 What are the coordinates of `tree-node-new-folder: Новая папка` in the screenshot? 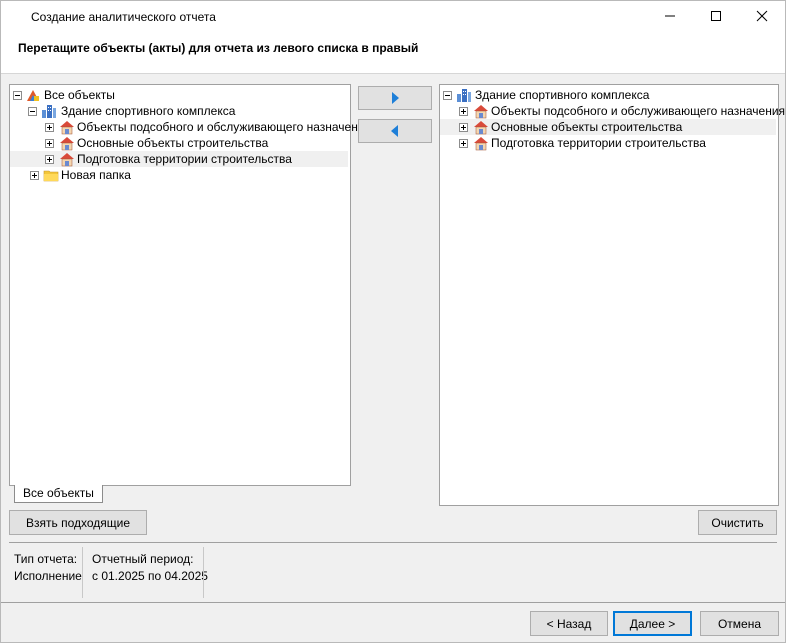 It's located at (179, 175).